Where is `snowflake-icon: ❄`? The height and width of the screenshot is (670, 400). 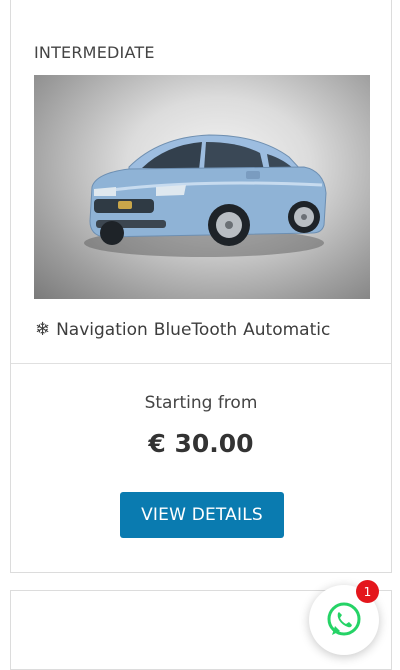 snowflake-icon: ❄ is located at coordinates (43, 329).